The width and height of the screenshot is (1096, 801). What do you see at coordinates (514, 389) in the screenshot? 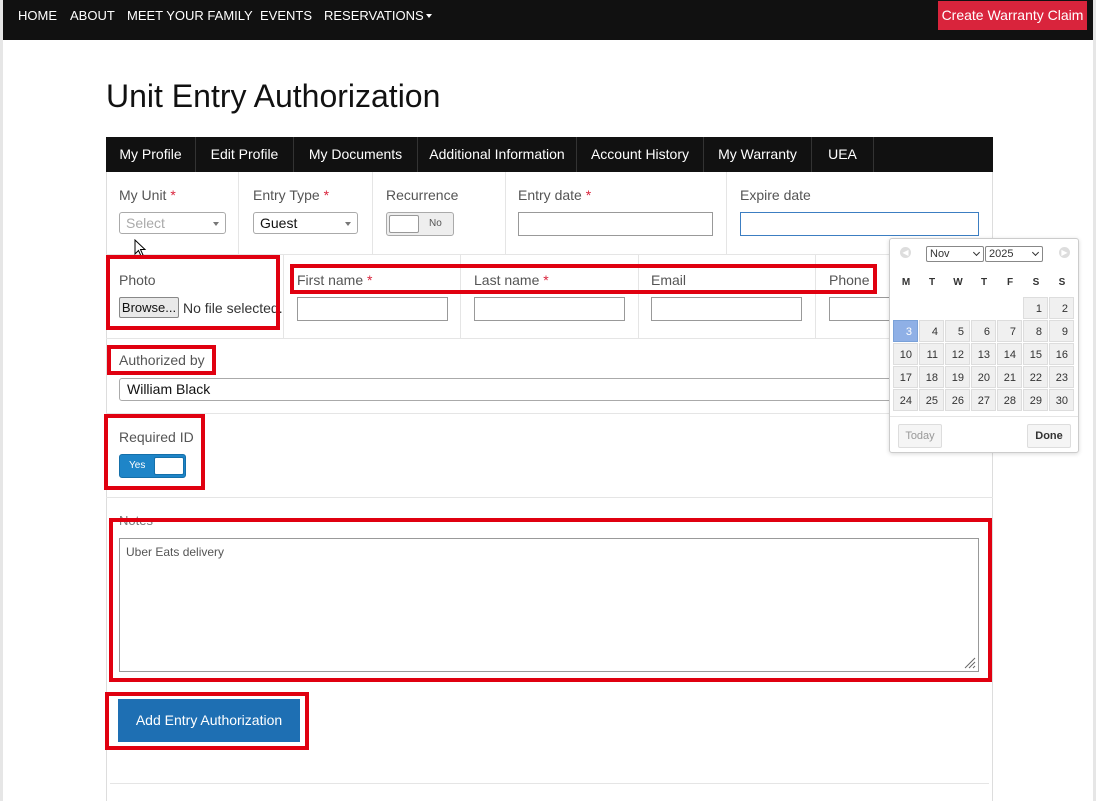
I see `authorized-by-select: William Black` at bounding box center [514, 389].